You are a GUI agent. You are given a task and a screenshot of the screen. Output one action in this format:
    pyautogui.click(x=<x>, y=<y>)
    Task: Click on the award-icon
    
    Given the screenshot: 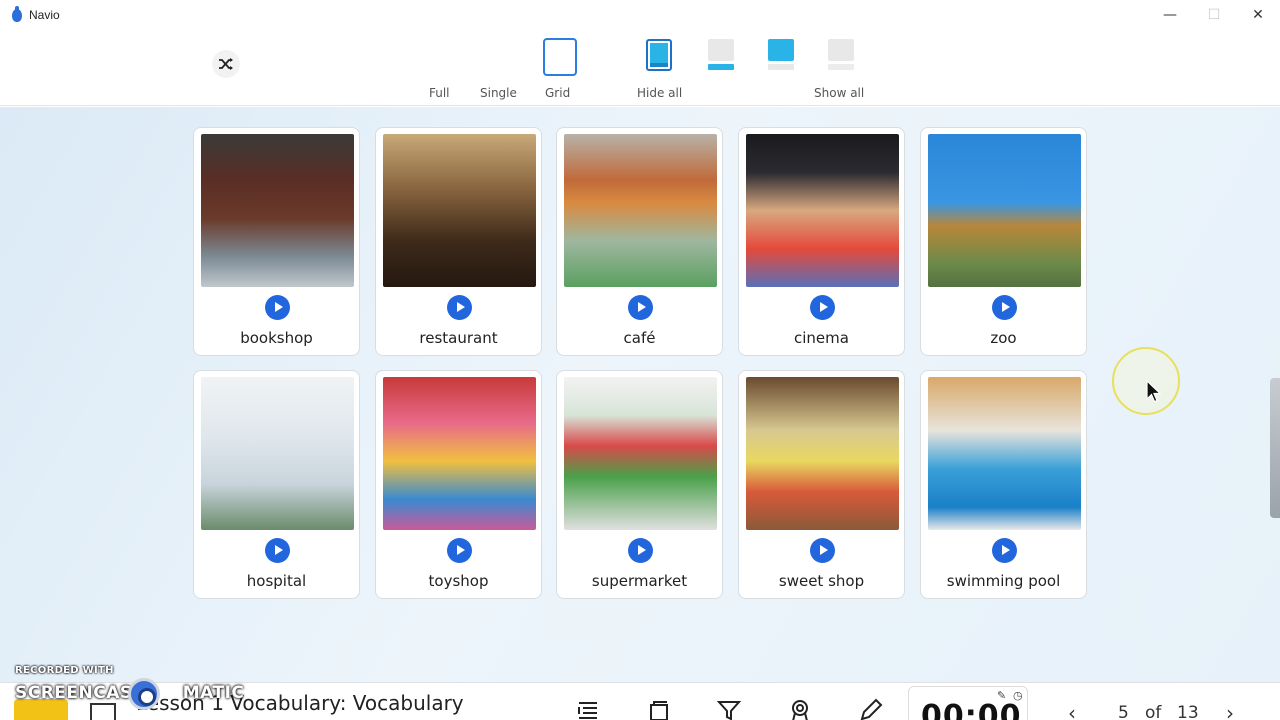 What is the action you would take?
    pyautogui.click(x=800, y=708)
    